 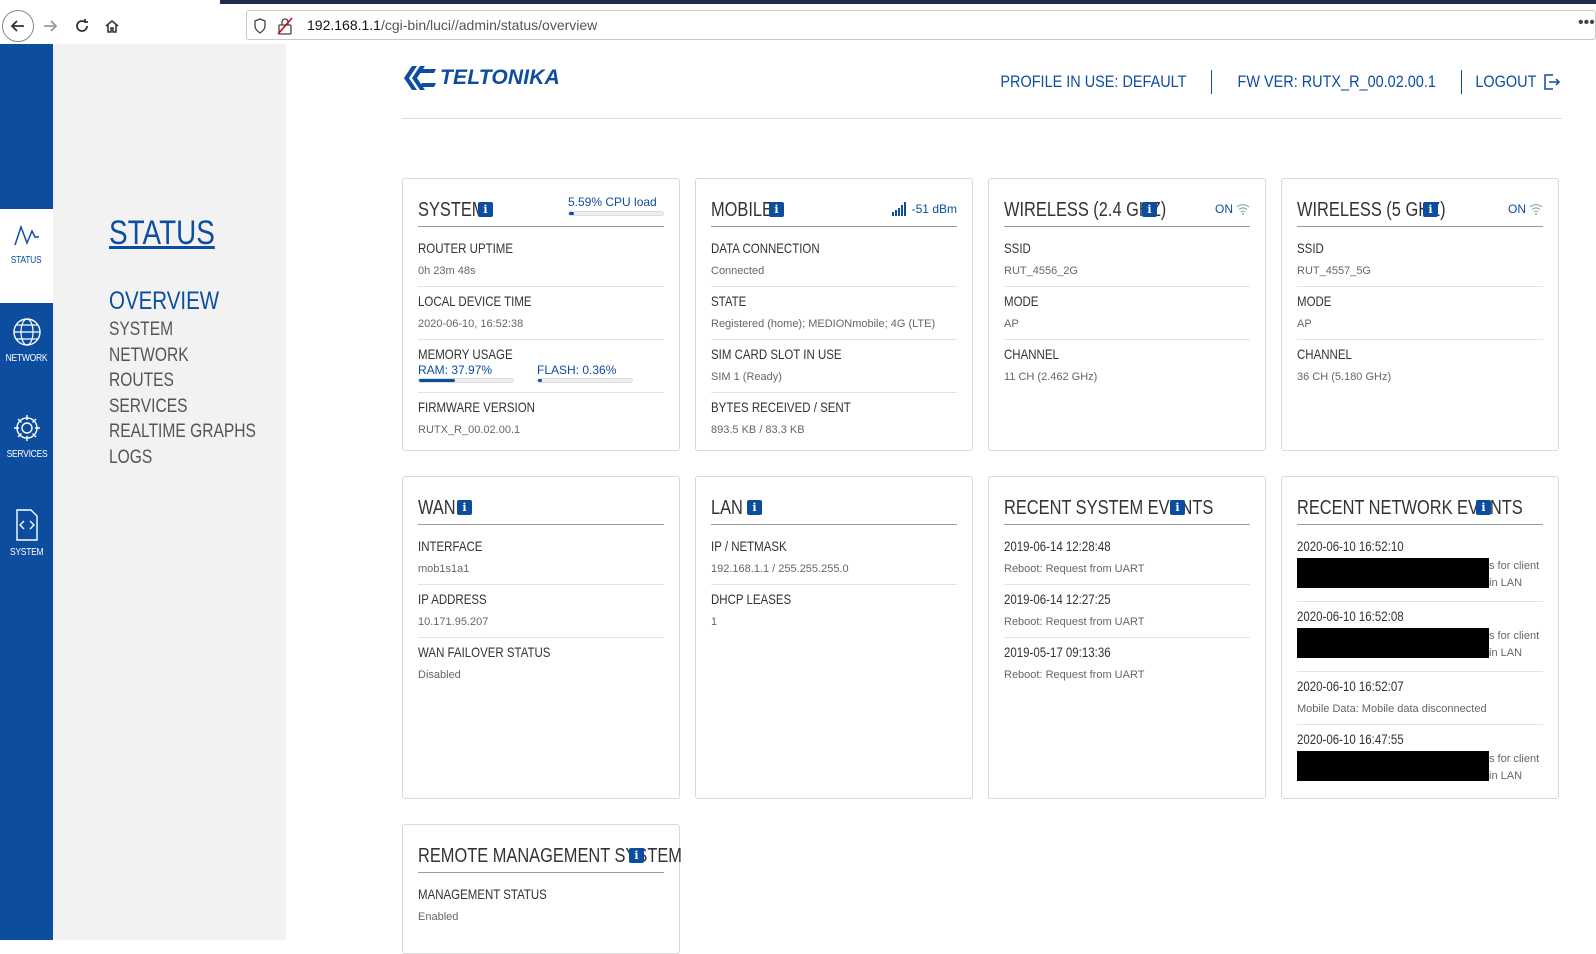 What do you see at coordinates (1514, 566) in the screenshot?
I see `event-text-tail: s for client` at bounding box center [1514, 566].